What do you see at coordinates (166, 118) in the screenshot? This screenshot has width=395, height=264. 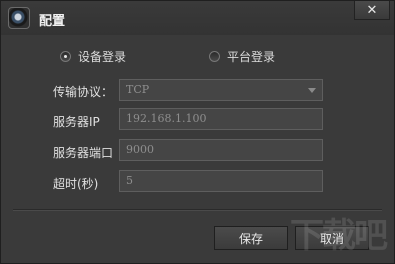 I see `server-ip-value: 192.168.1.100` at bounding box center [166, 118].